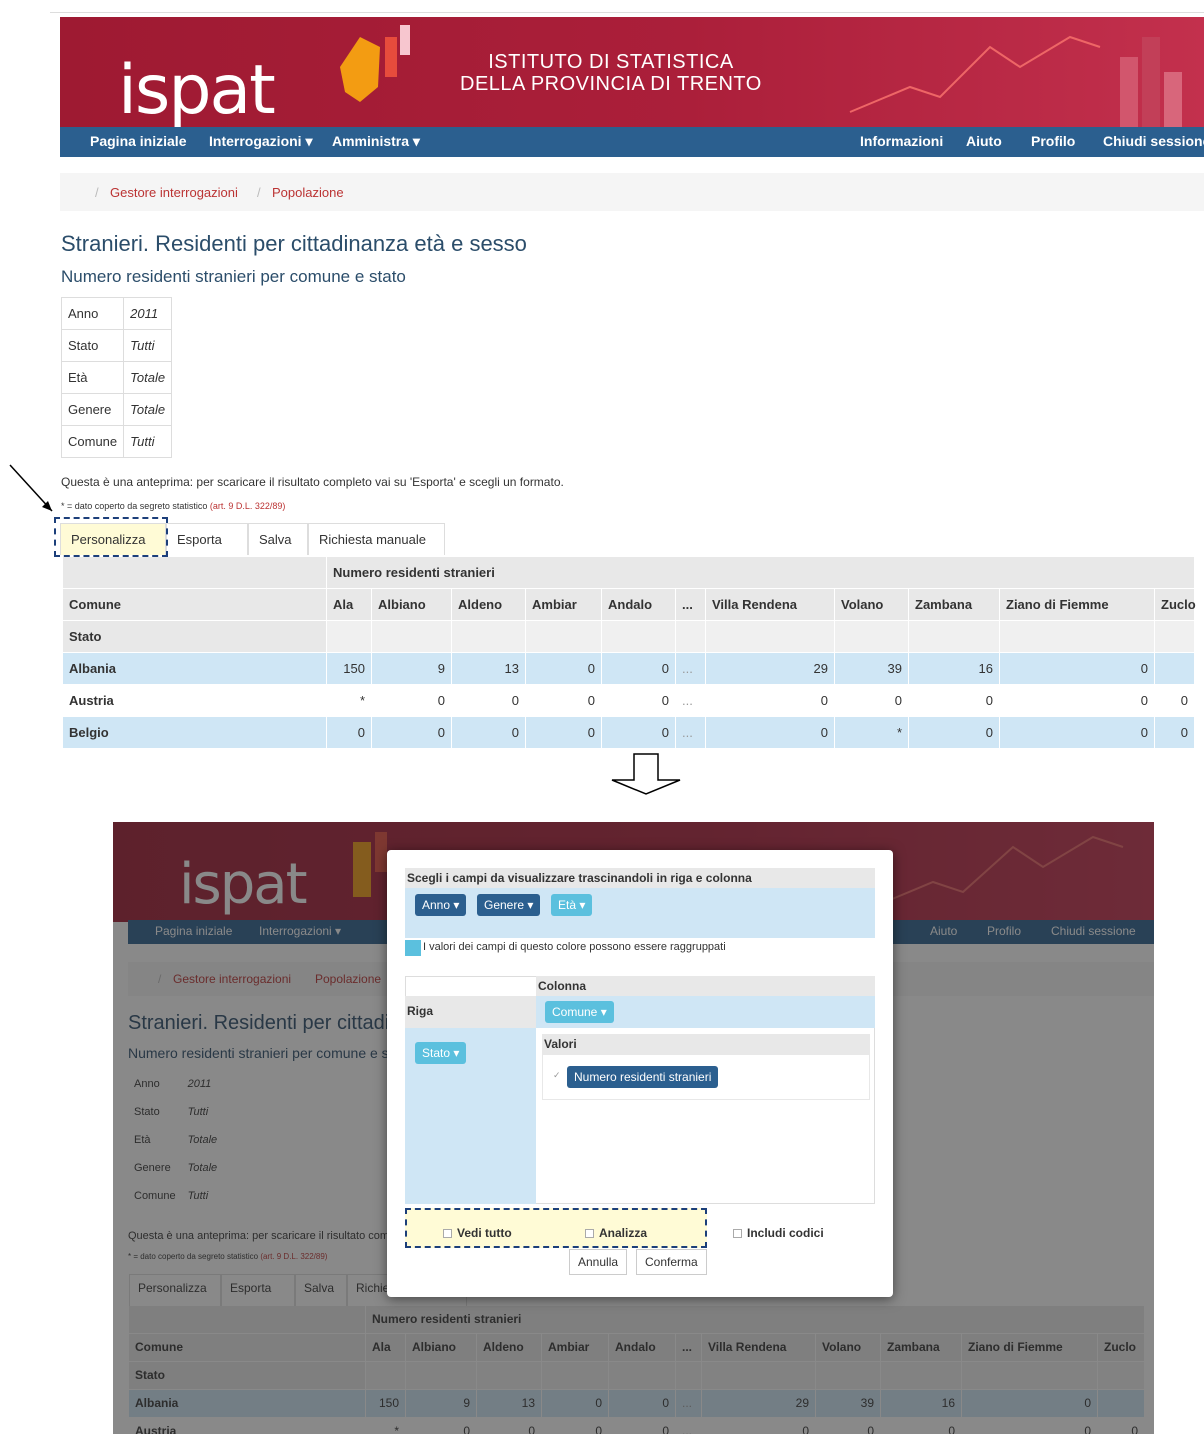 This screenshot has width=1204, height=1434. Describe the element at coordinates (760, 572) in the screenshot. I see `measure-header: Numero residenti stranieri` at that location.